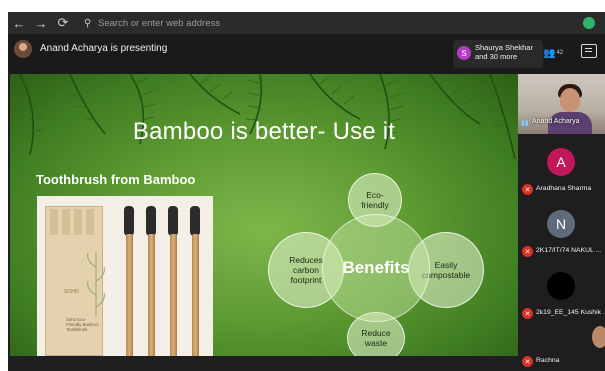 The width and height of the screenshot is (605, 371). What do you see at coordinates (504, 52) in the screenshot?
I see `participants-summary-text: Shaurya Shekhar and 30 more` at bounding box center [504, 52].